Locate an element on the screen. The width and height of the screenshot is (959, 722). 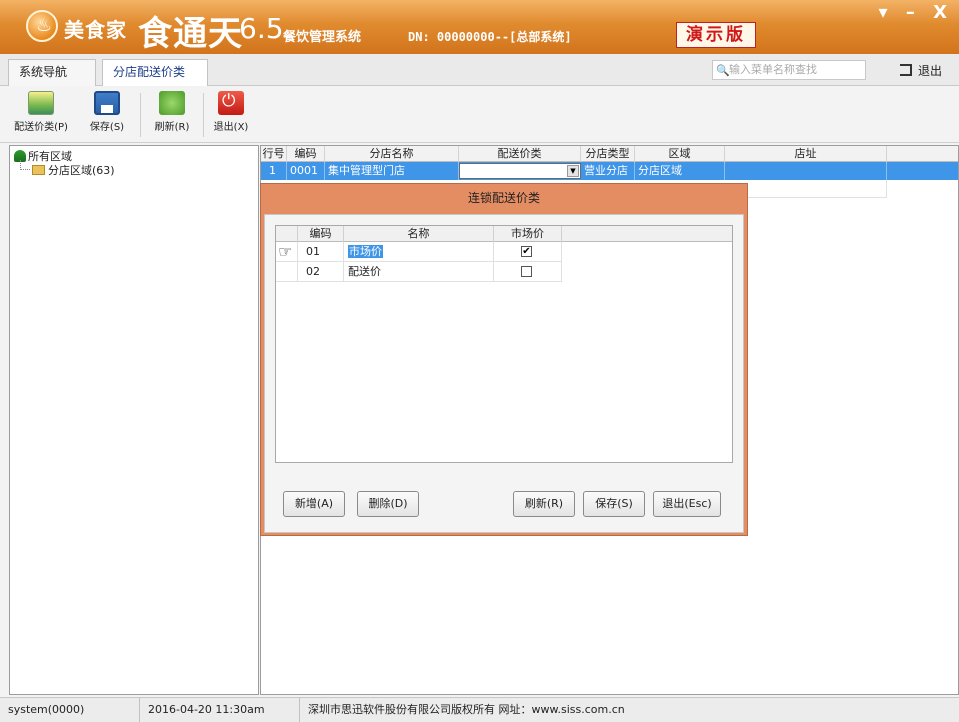
save-button: 保存(S) is located at coordinates (107, 112).